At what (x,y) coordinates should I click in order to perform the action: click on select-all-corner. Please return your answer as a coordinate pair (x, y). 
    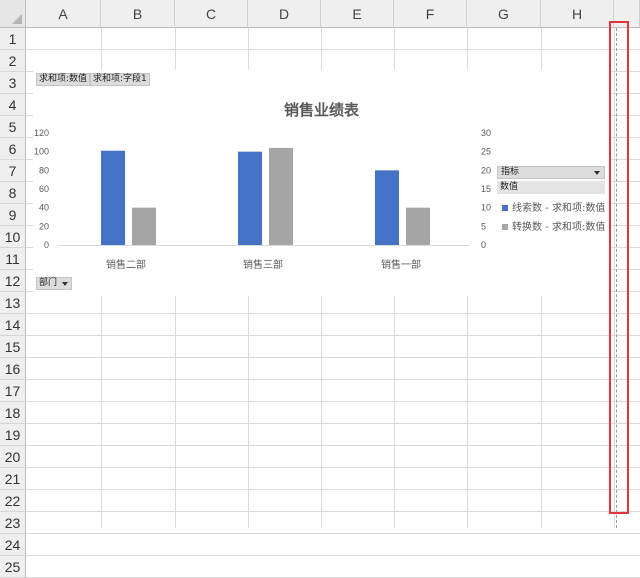
    Looking at the image, I should click on (13, 14).